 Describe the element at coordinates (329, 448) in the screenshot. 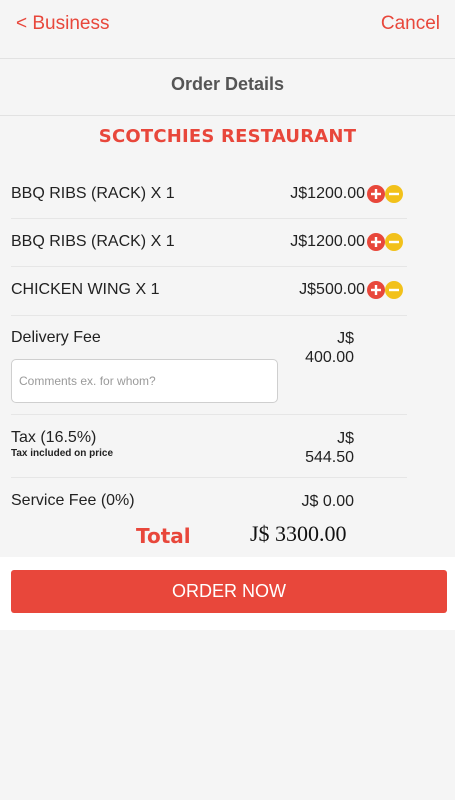

I see `tax-value: J$ 544.50` at that location.